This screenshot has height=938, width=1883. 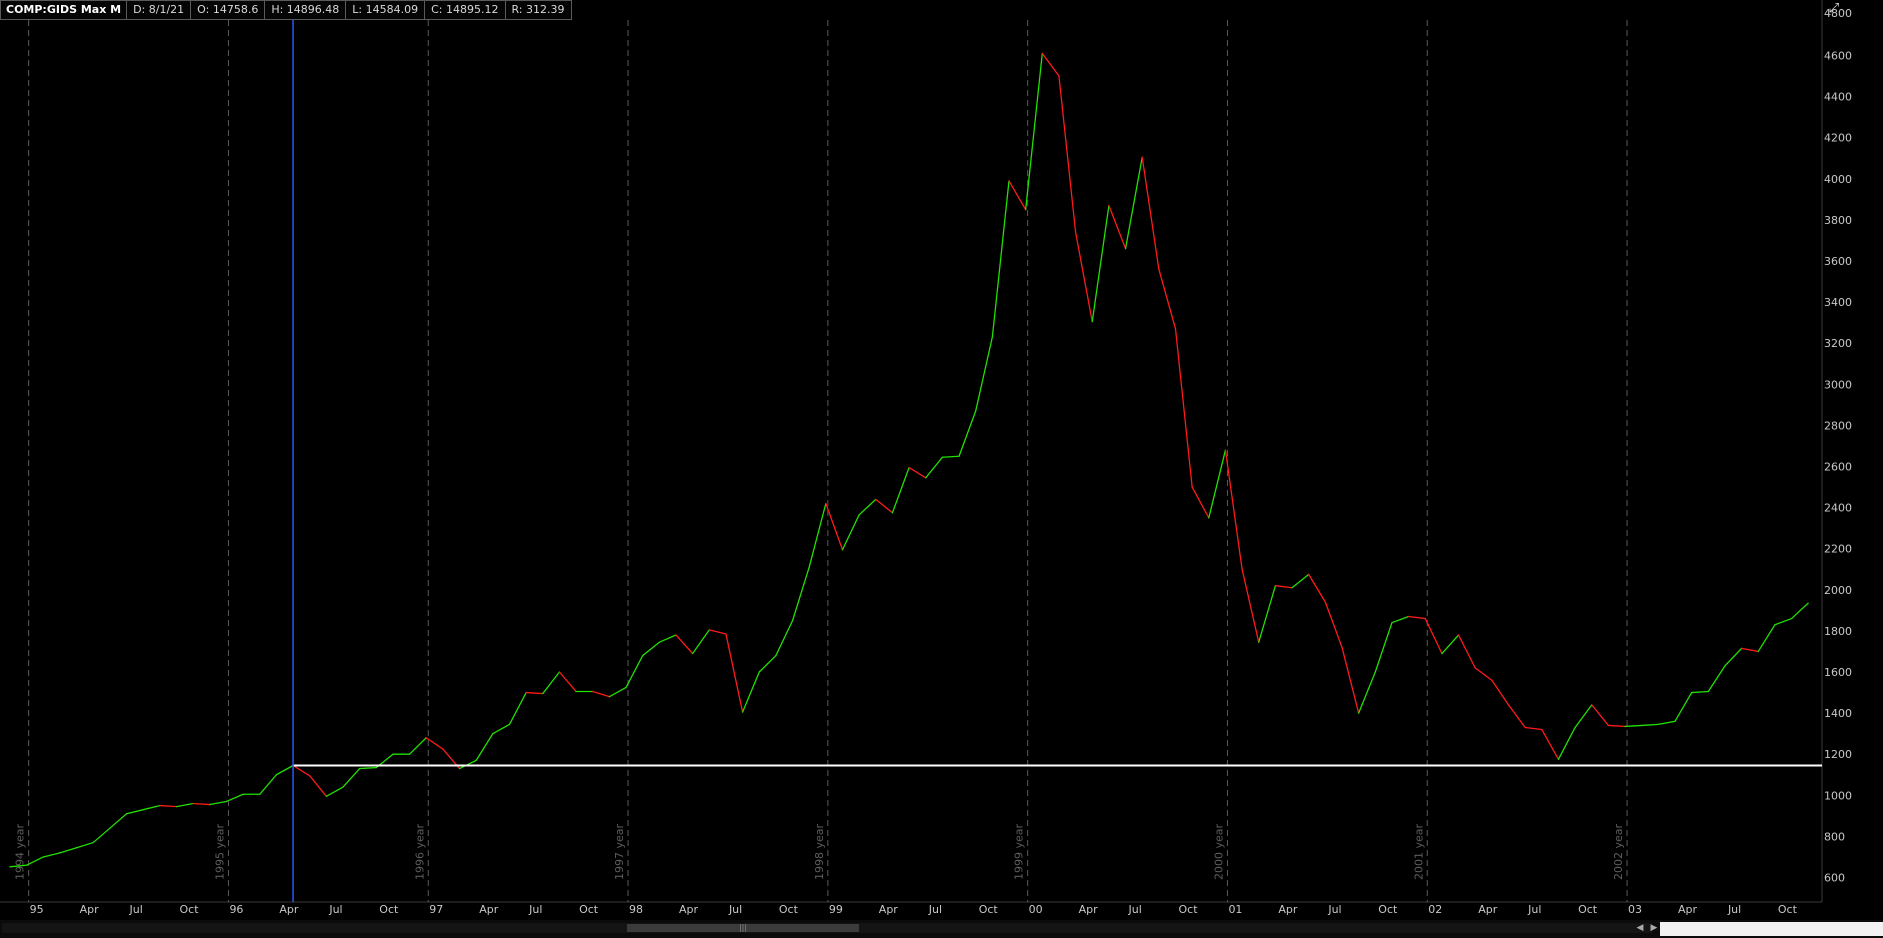 I want to click on y-tick-label: 2400, so click(x=1838, y=508).